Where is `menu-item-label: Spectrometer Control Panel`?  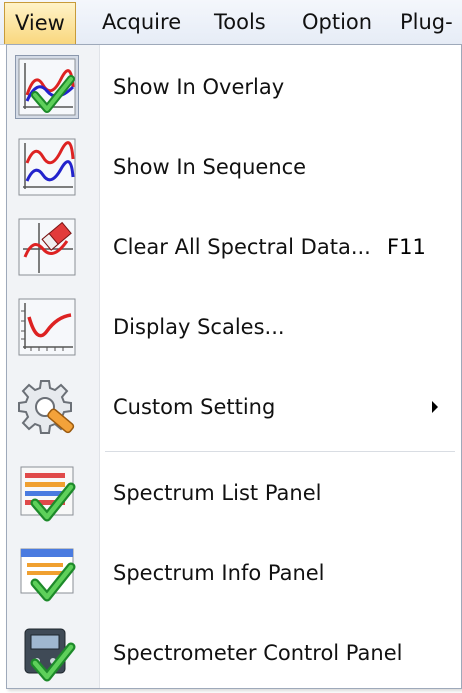 menu-item-label: Spectrometer Control Panel is located at coordinates (258, 653).